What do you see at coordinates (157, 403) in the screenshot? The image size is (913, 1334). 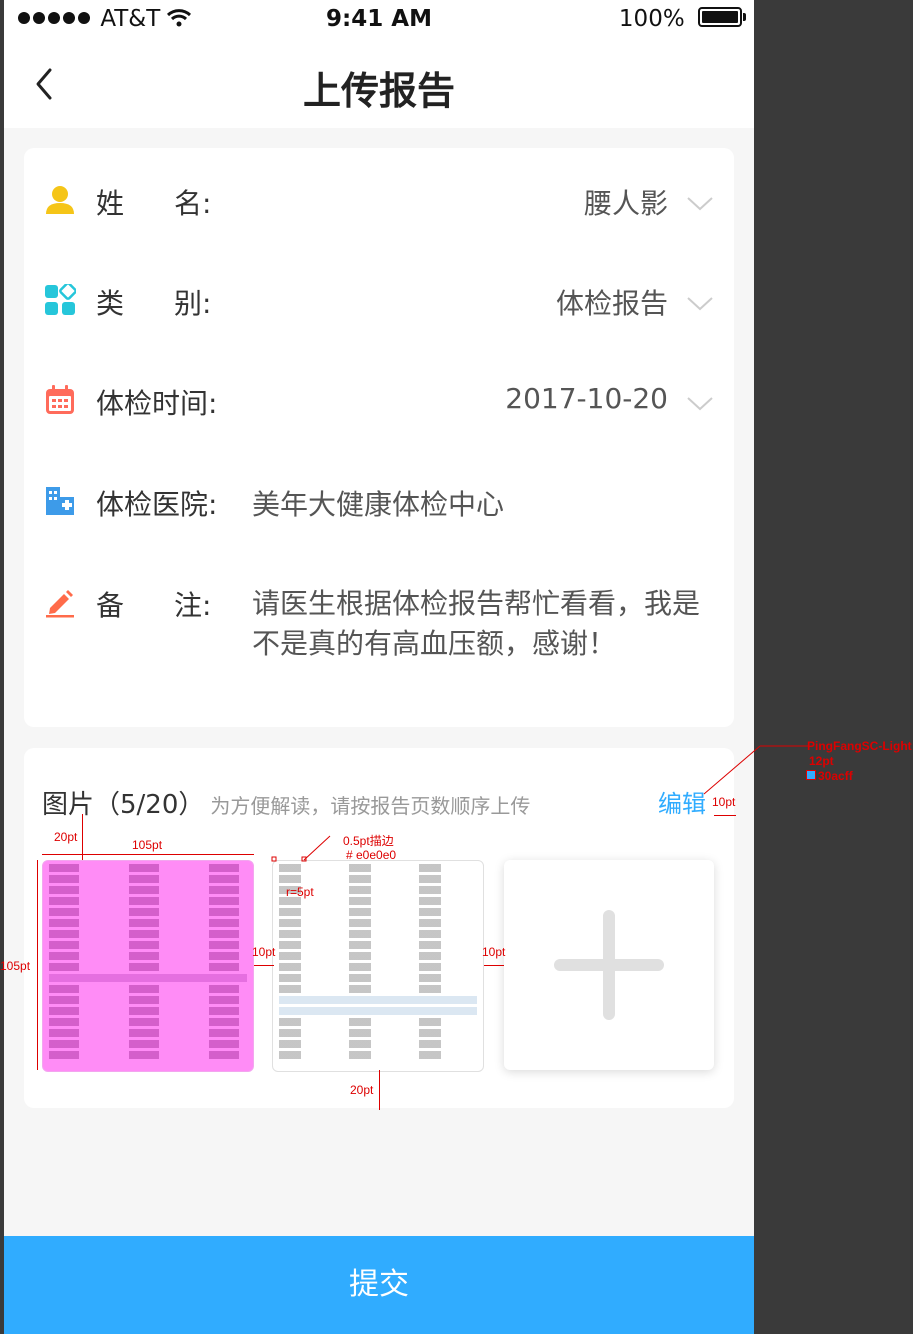 I see `date-label: 体检时间:` at bounding box center [157, 403].